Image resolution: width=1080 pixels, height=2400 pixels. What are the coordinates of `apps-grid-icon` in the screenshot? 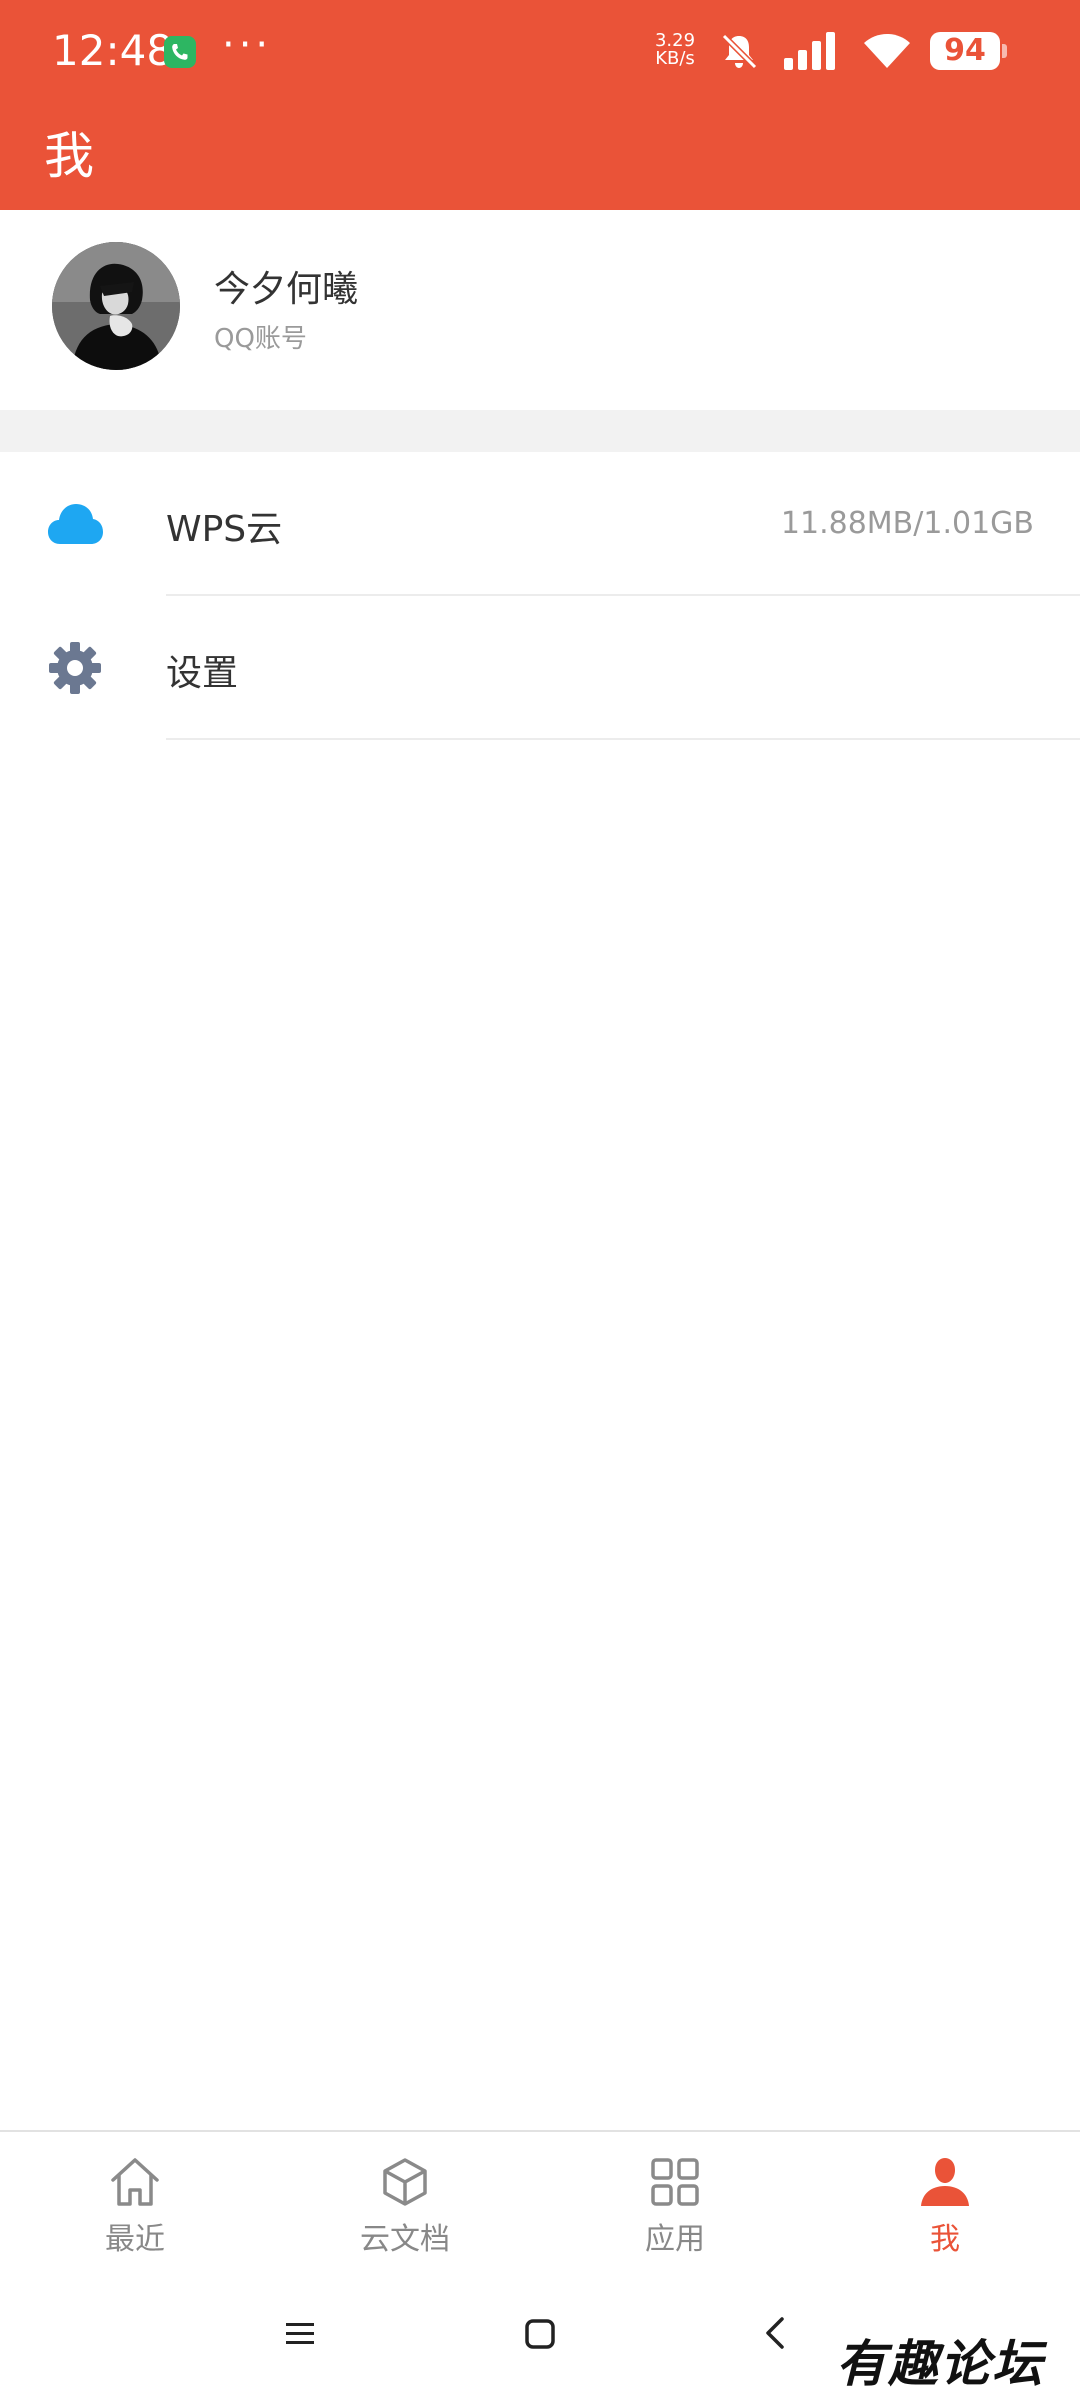 It's located at (675, 2182).